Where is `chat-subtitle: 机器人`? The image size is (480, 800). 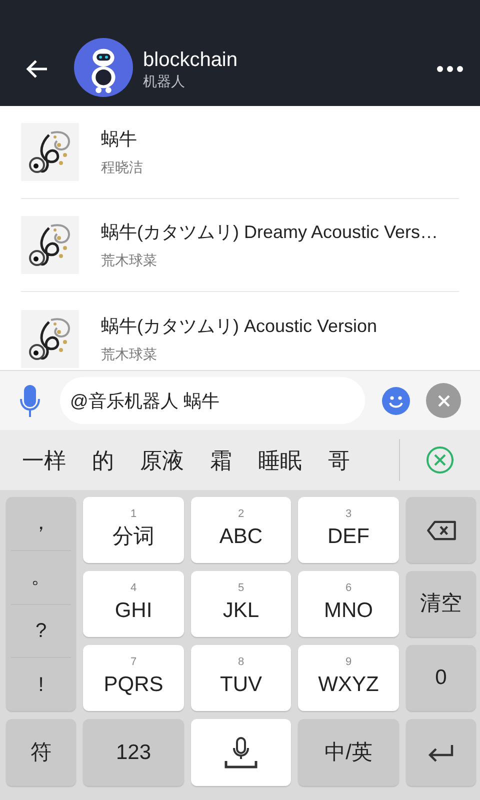 chat-subtitle: 机器人 is located at coordinates (164, 81).